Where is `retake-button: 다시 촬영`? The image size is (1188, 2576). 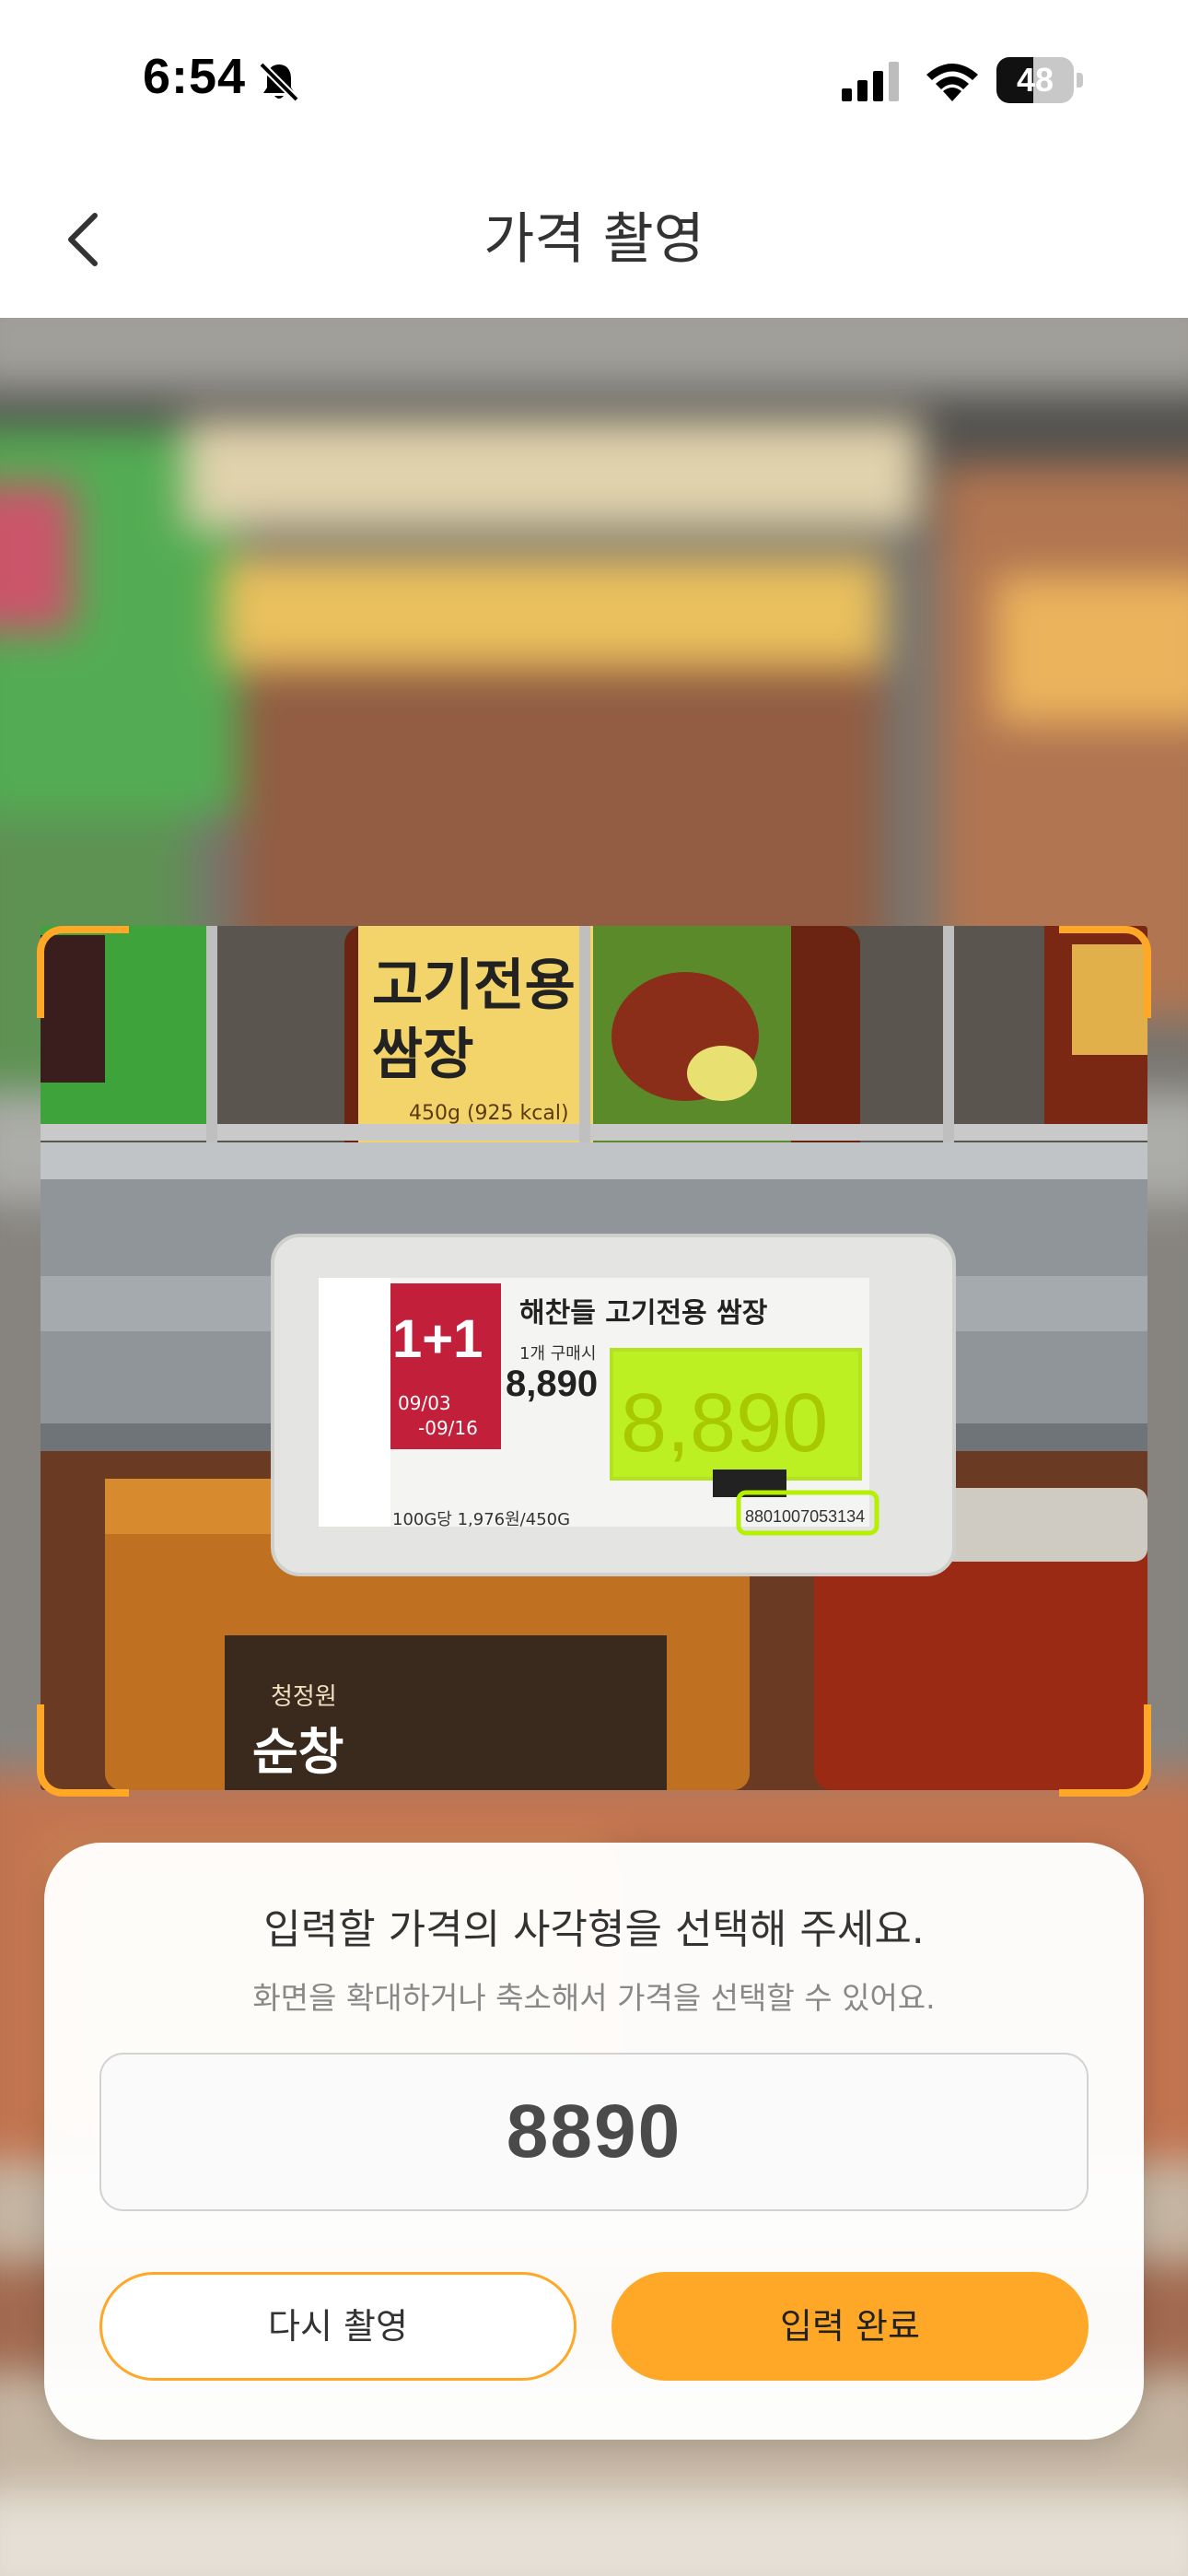
retake-button: 다시 촬영 is located at coordinates (338, 2326).